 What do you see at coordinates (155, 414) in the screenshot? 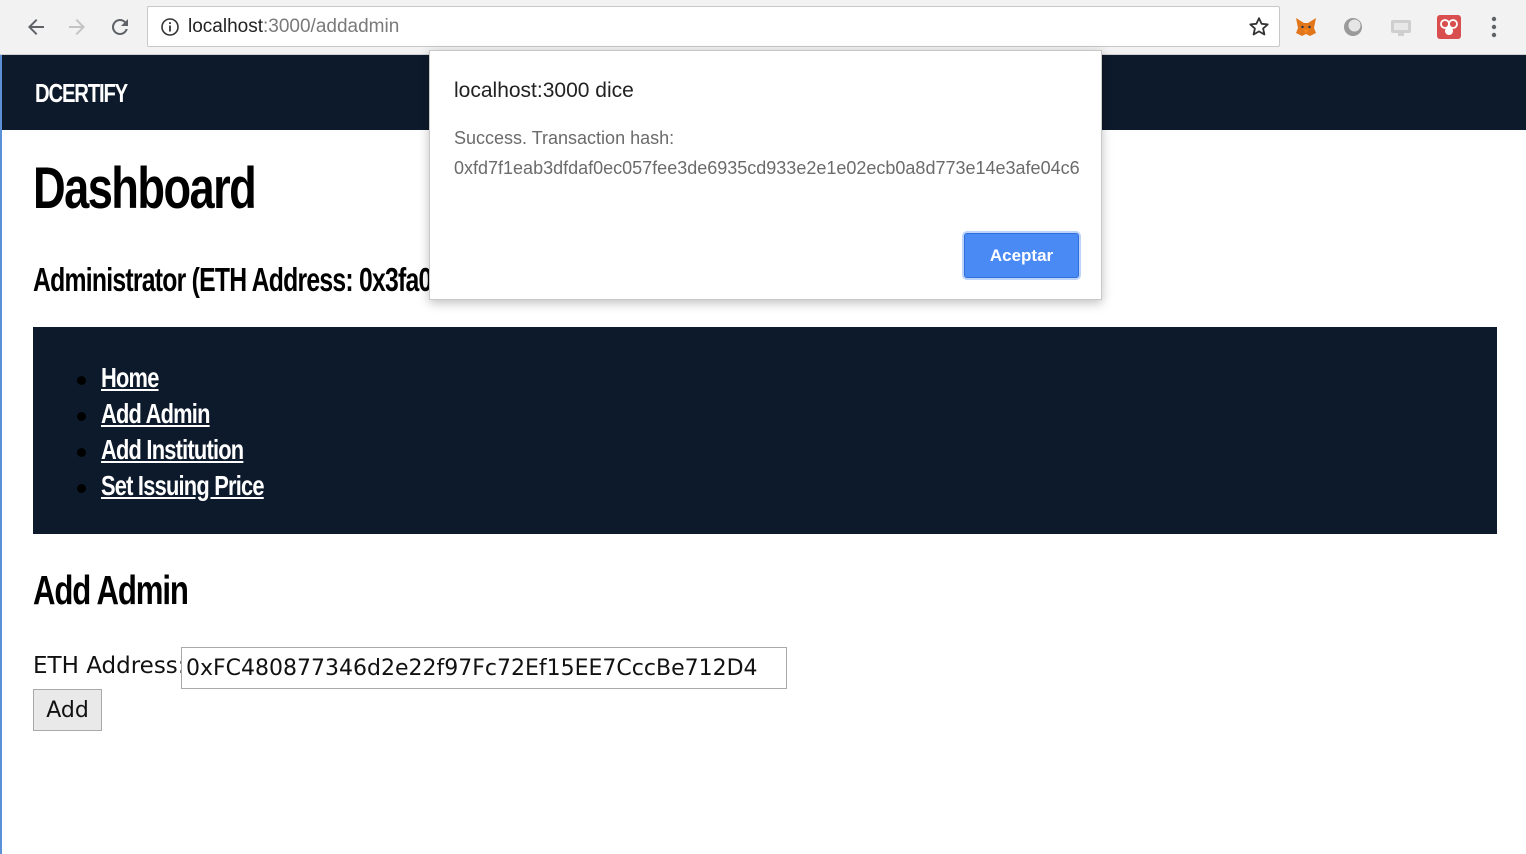
I see `nav-link-add-admin: Add Admin` at bounding box center [155, 414].